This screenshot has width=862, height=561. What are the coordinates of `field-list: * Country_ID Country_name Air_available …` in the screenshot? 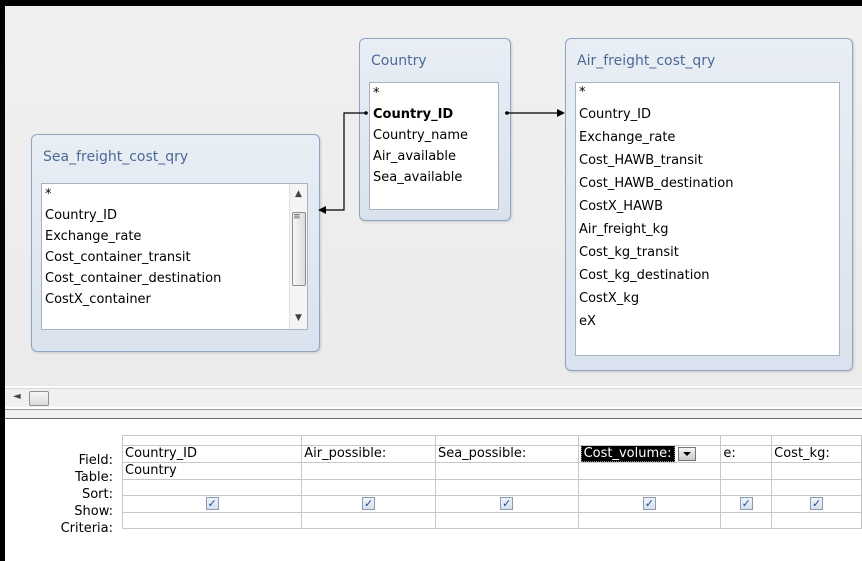 It's located at (434, 146).